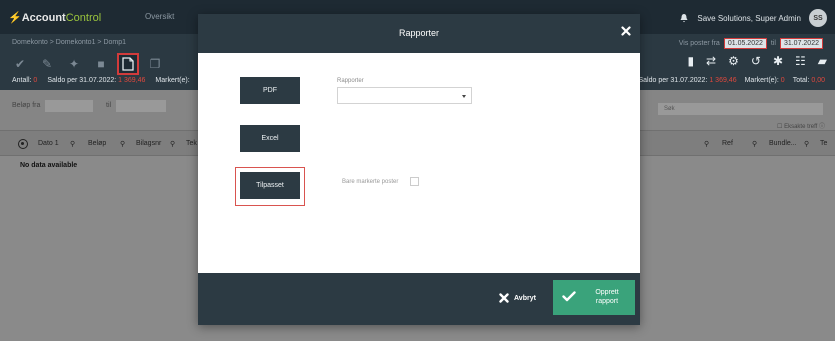 The width and height of the screenshot is (835, 341). I want to click on bare-markerte-label: Bare markerte poster, so click(370, 182).